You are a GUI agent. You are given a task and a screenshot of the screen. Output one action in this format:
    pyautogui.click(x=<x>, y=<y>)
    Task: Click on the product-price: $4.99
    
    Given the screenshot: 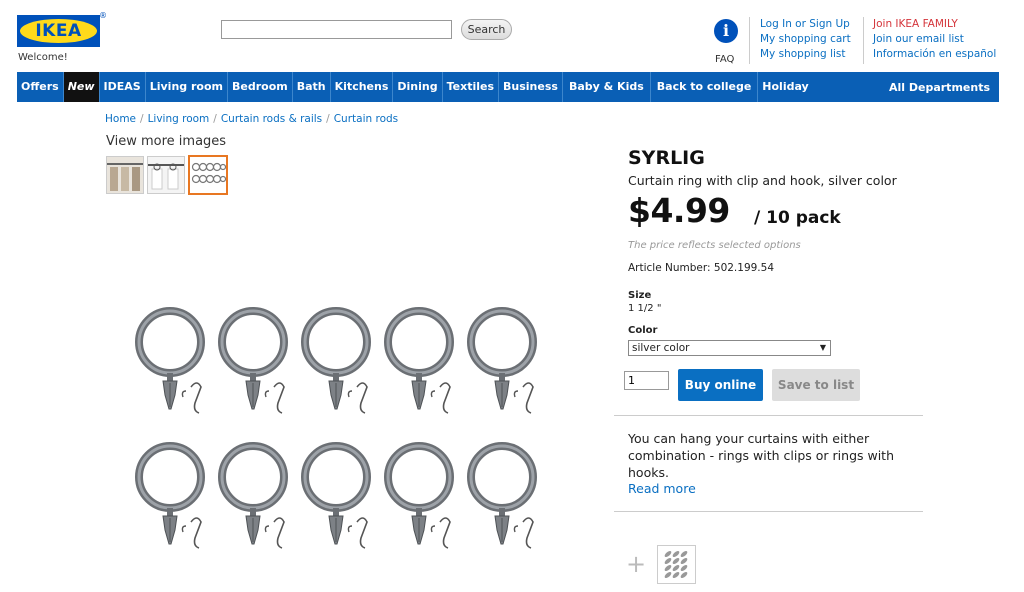 What is the action you would take?
    pyautogui.click(x=679, y=210)
    